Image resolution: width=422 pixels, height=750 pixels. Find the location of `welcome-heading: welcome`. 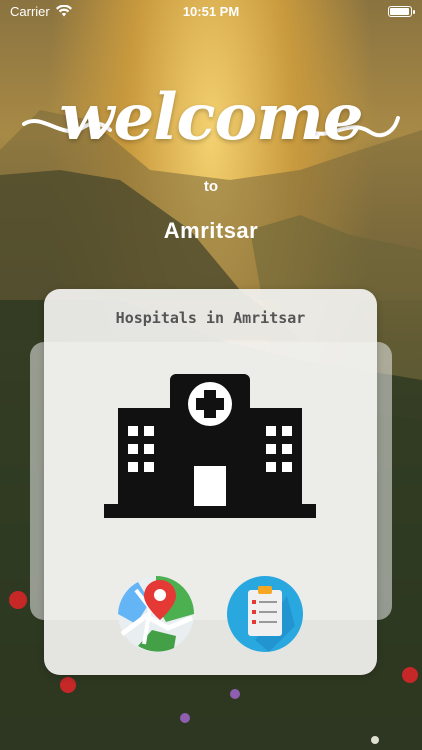

welcome-heading: welcome is located at coordinates (211, 117).